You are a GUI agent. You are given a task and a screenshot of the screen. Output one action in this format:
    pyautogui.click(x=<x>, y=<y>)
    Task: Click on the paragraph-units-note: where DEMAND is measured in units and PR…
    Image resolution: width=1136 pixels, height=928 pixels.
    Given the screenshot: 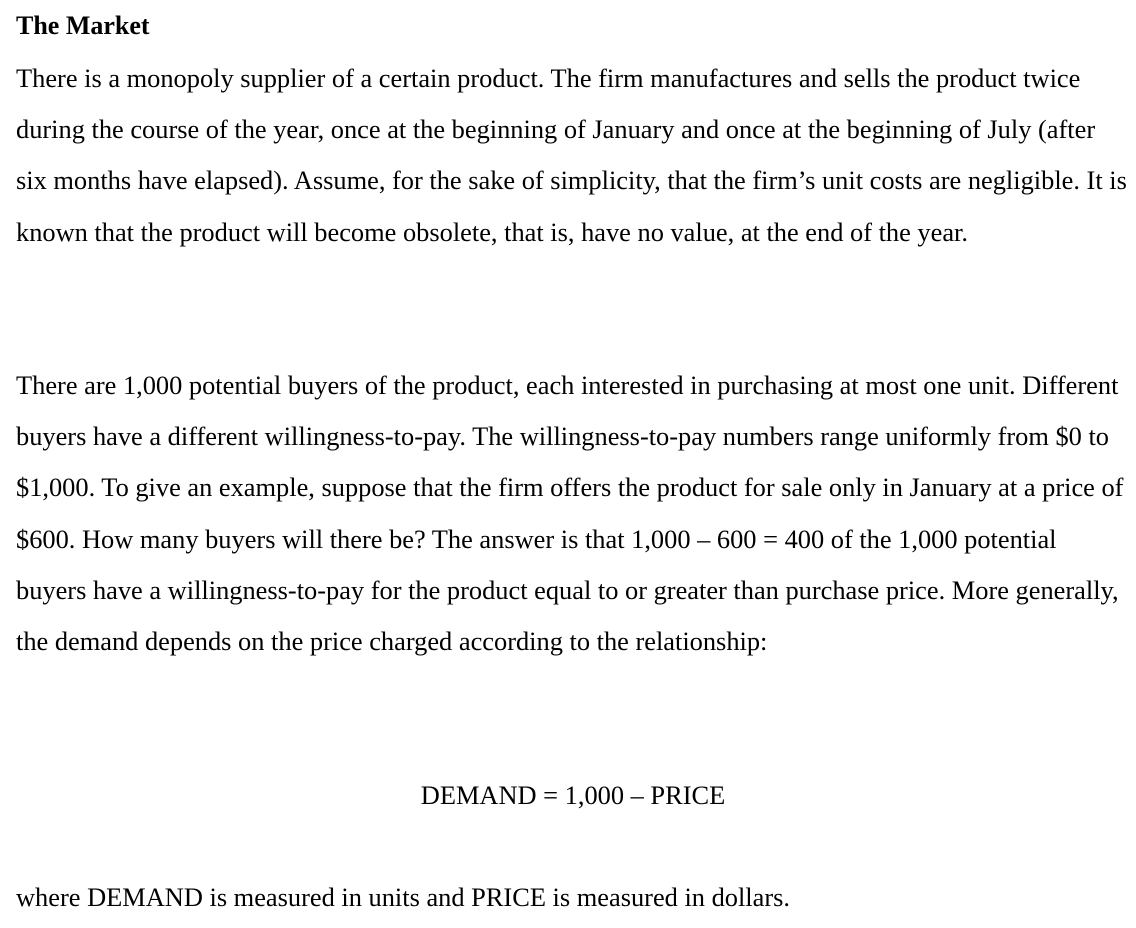 What is the action you would take?
    pyautogui.click(x=403, y=897)
    